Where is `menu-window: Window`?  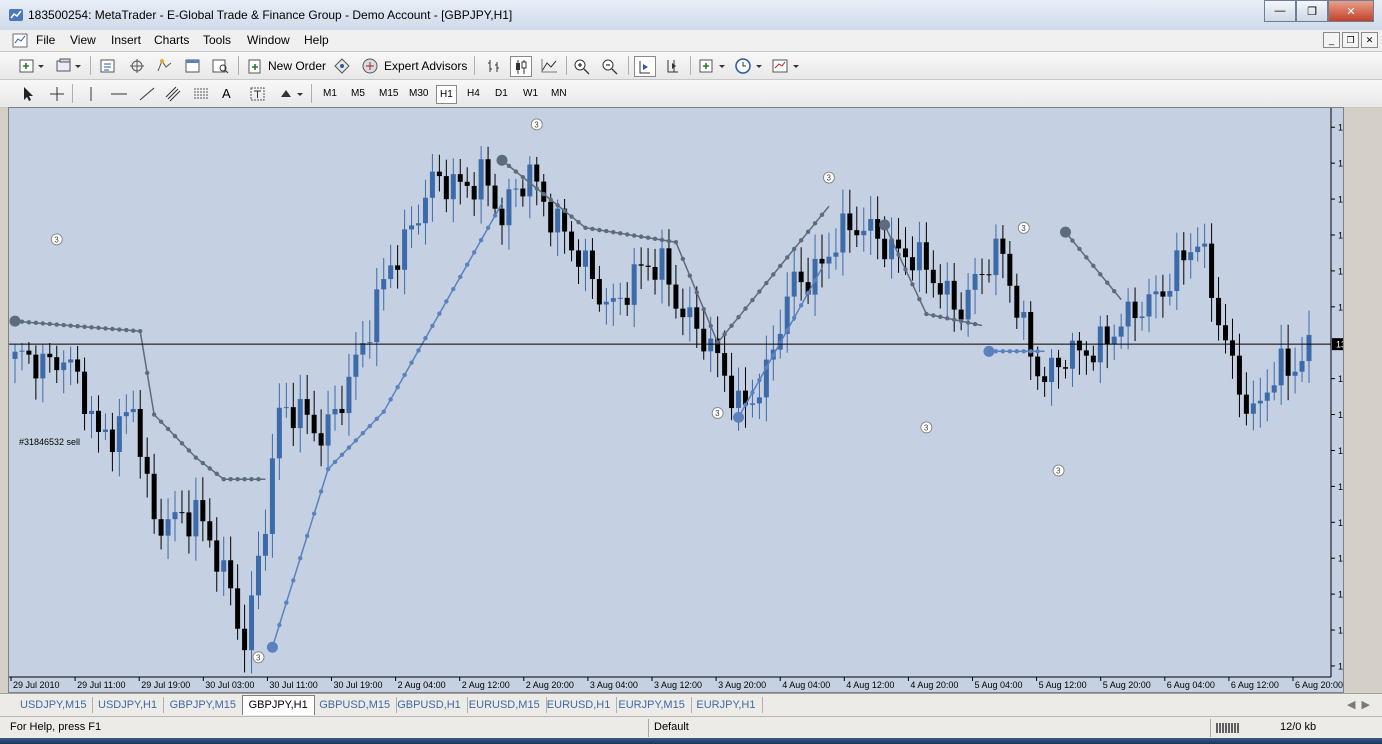 menu-window: Window is located at coordinates (268, 40).